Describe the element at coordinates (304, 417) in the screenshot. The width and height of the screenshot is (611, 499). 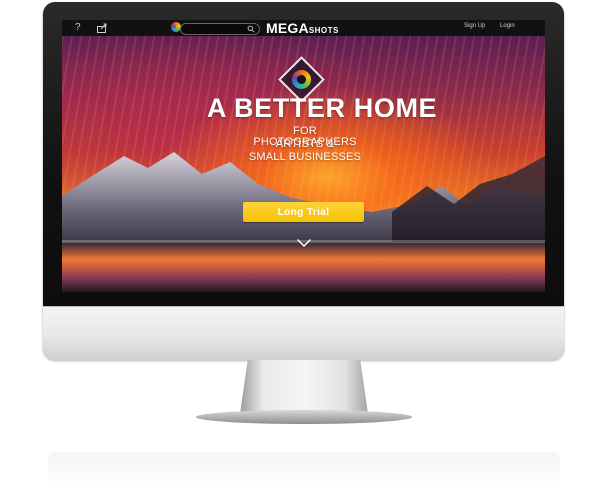
I see `monitor-stand-base` at that location.